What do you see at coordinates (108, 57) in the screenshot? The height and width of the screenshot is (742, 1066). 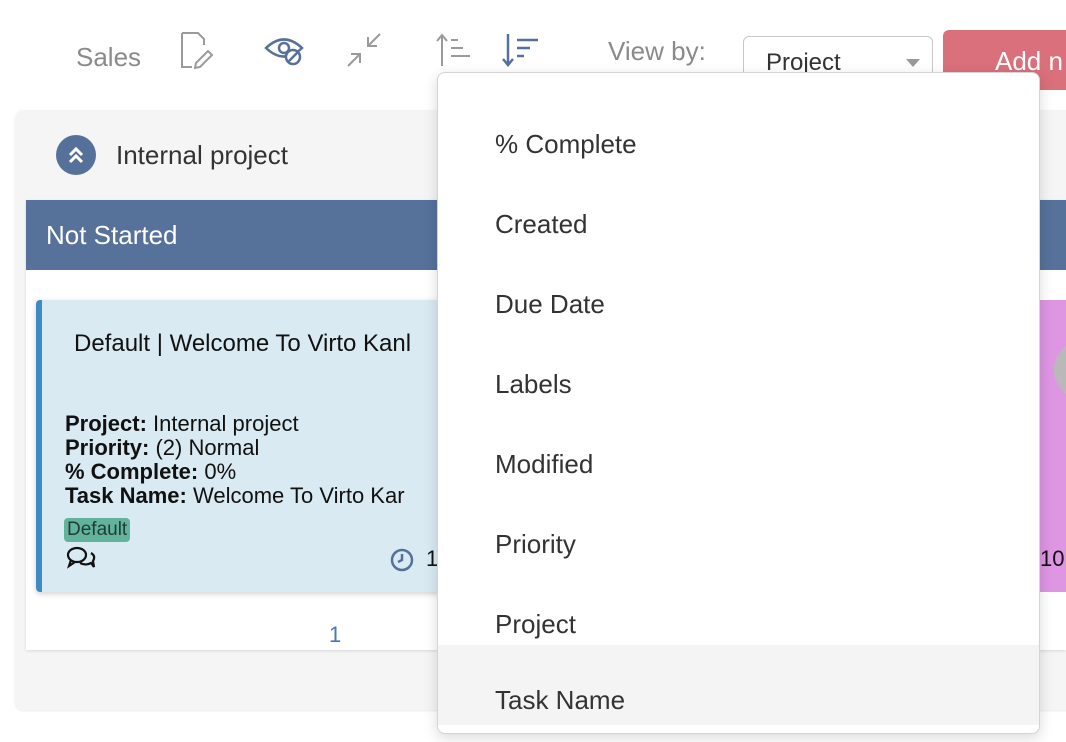 I see `sales-label: Sales` at bounding box center [108, 57].